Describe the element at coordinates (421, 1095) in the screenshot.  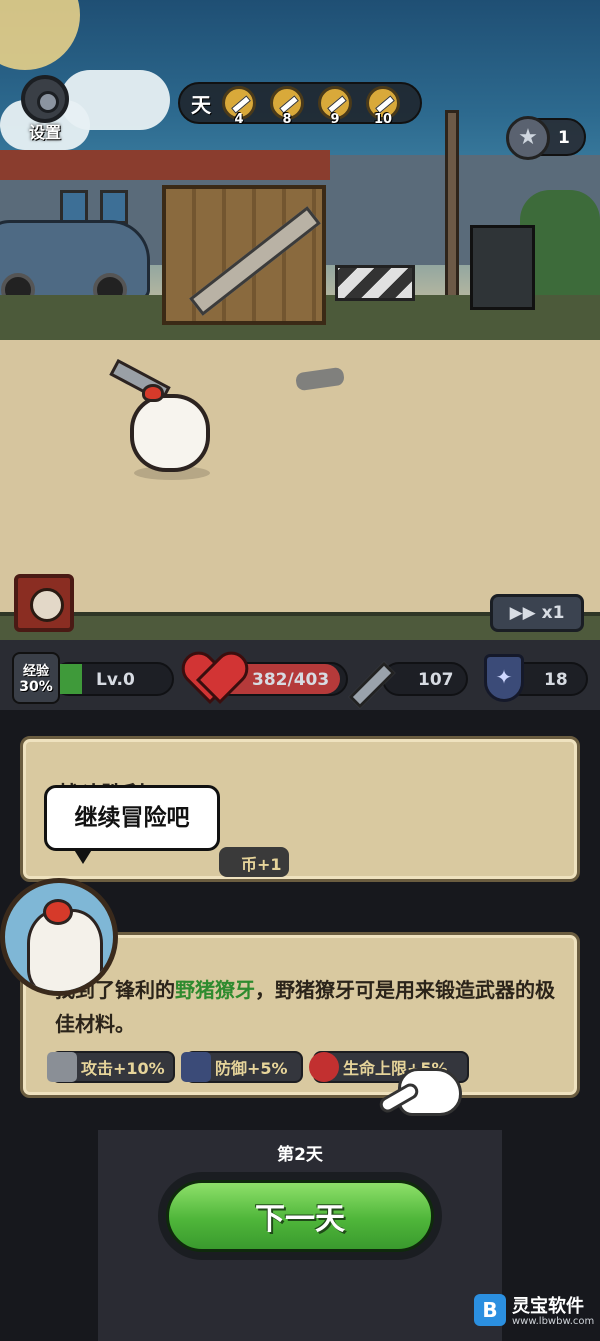
I see `pointing-hand-icon` at that location.